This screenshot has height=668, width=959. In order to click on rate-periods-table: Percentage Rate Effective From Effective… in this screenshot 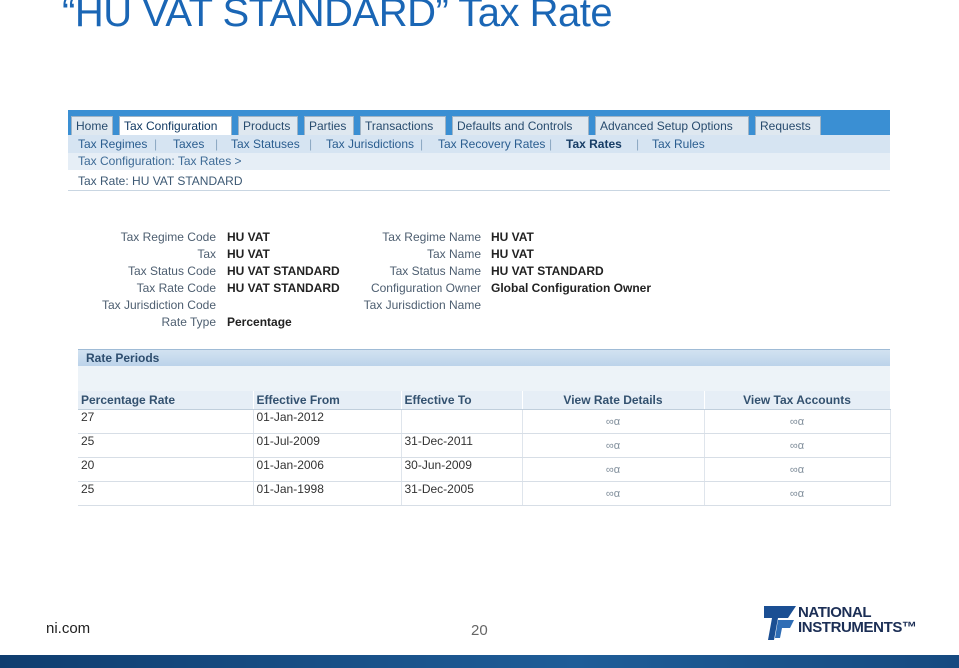, I will do `click(484, 448)`.